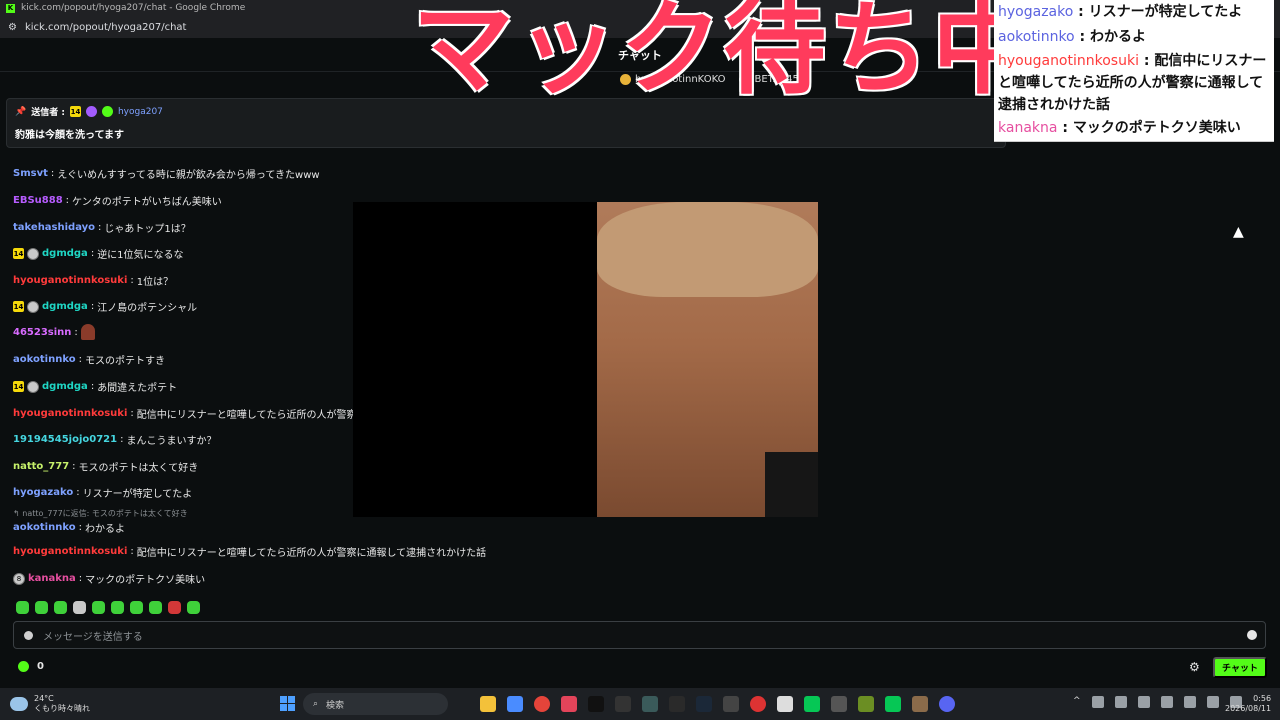 Image resolution: width=1280 pixels, height=720 pixels. I want to click on pinned-username: hyoga207, so click(140, 112).